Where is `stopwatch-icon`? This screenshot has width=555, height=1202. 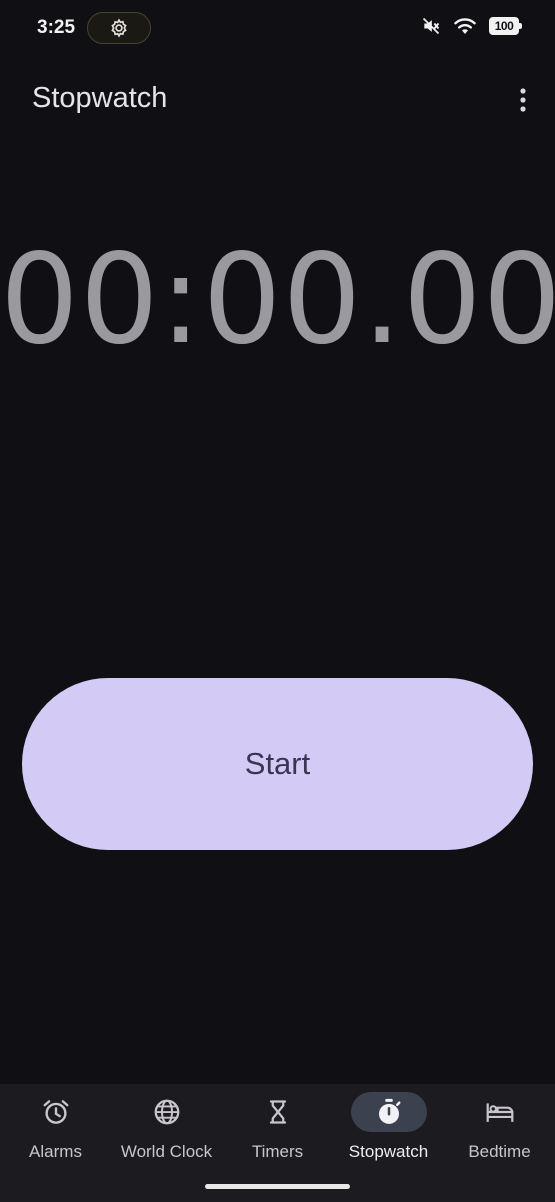 stopwatch-icon is located at coordinates (389, 1111).